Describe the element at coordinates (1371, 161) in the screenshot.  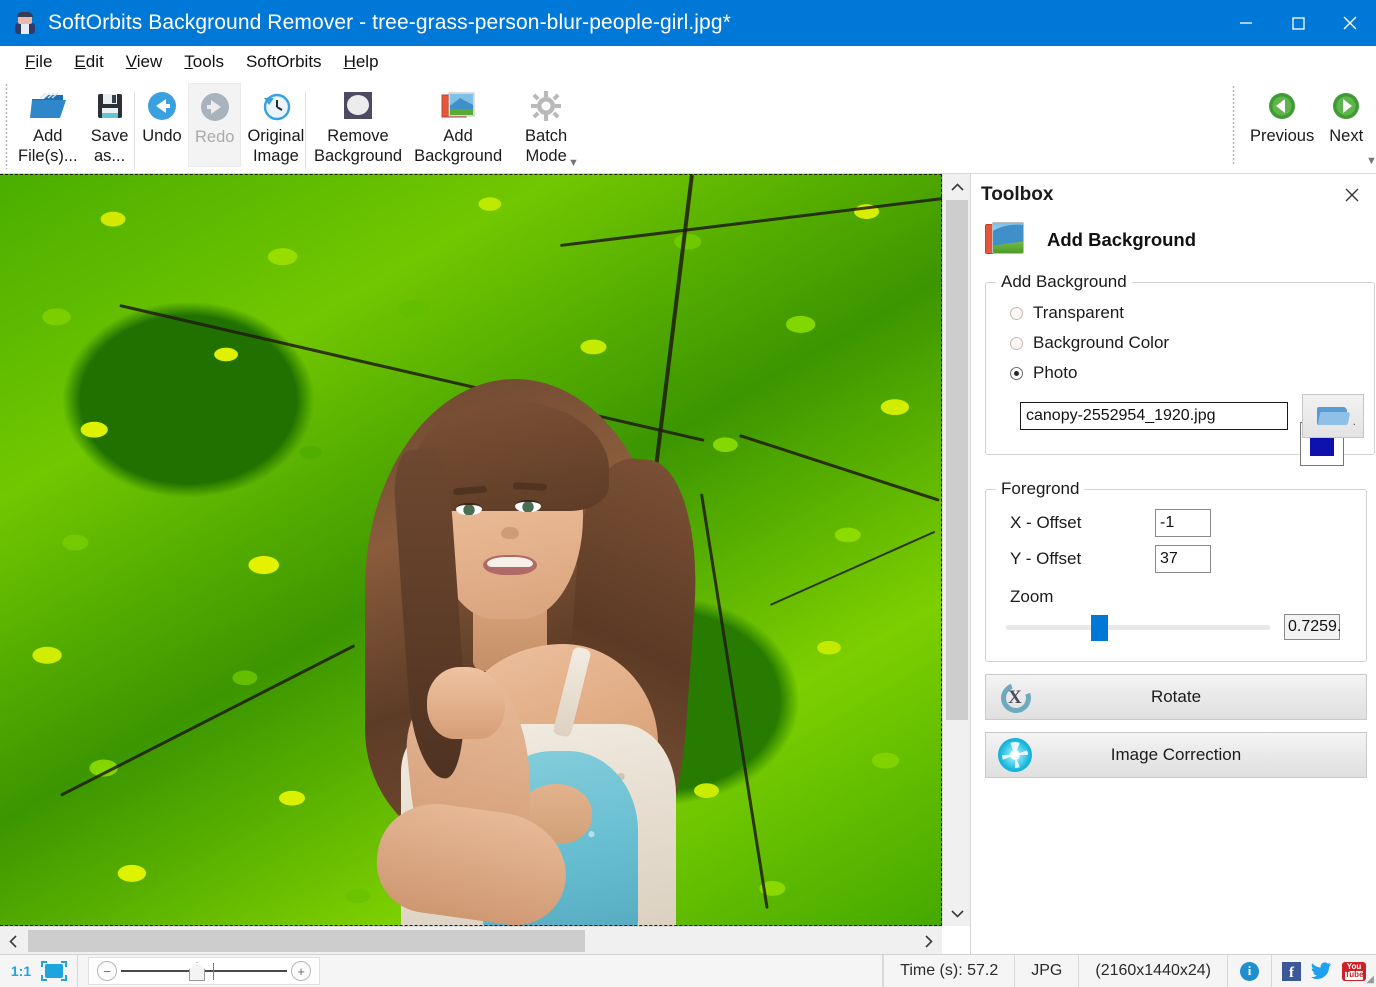
I see `nav-overflow-chevron: ▼` at that location.